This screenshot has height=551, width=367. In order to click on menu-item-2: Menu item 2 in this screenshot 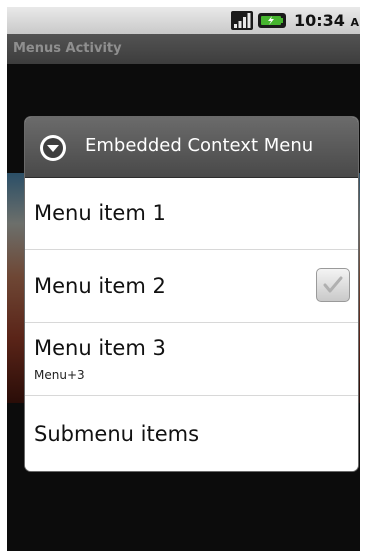, I will do `click(191, 286)`.